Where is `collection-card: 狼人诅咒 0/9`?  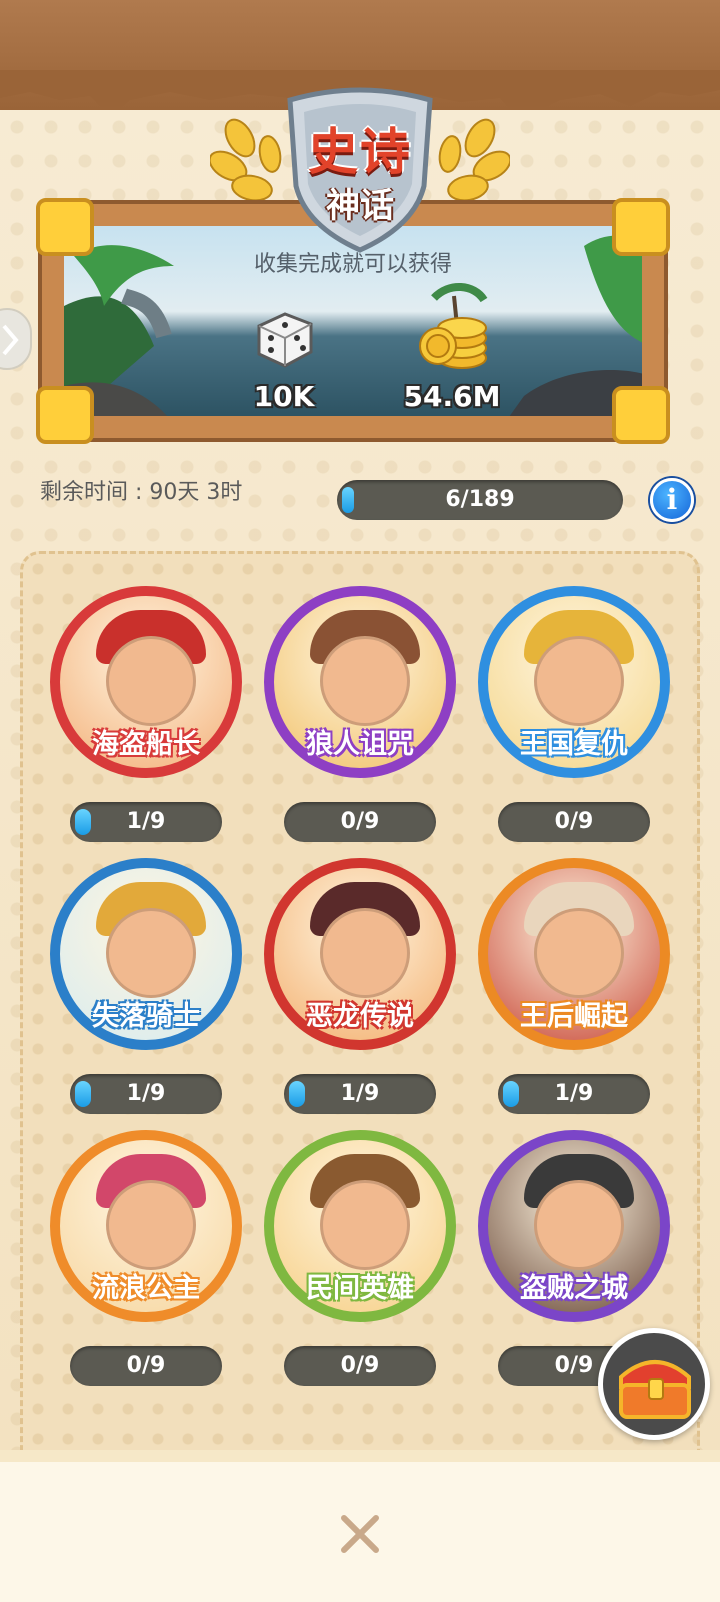 collection-card: 狼人诅咒 0/9 is located at coordinates (360, 716).